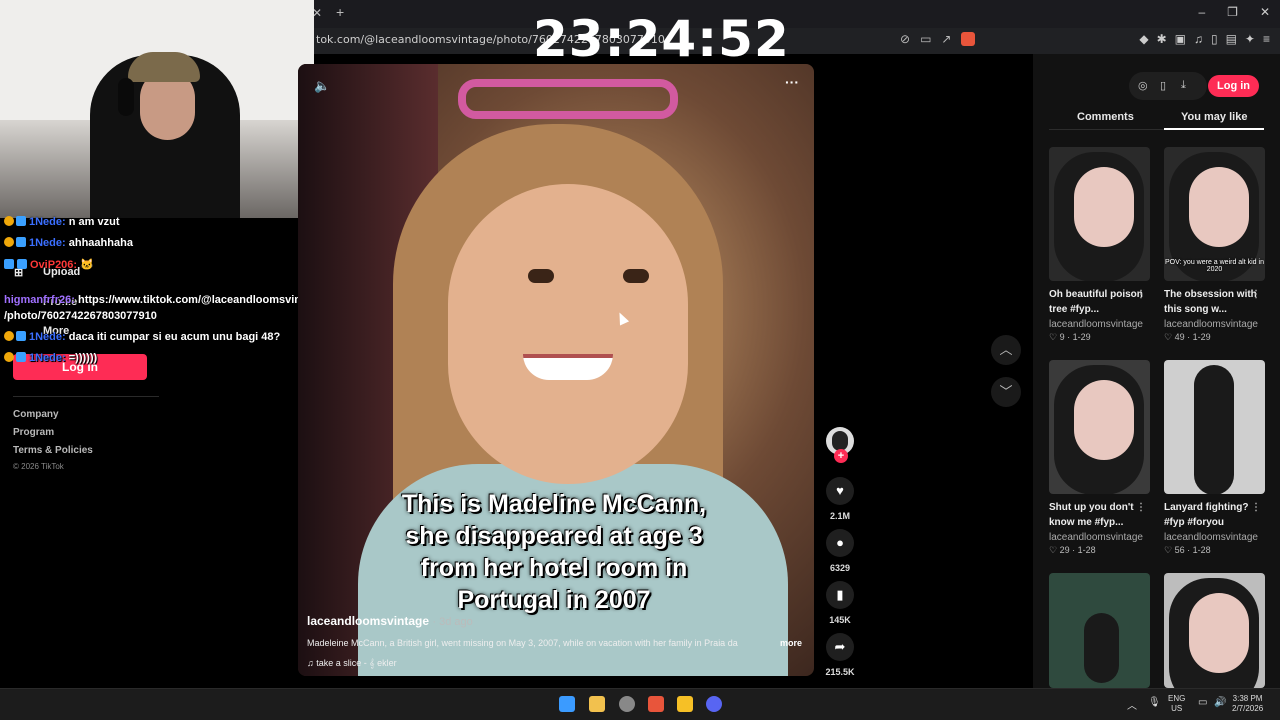 Image resolution: width=1280 pixels, height=720 pixels. Describe the element at coordinates (33, 432) in the screenshot. I see `footer-link-program: Program` at that location.